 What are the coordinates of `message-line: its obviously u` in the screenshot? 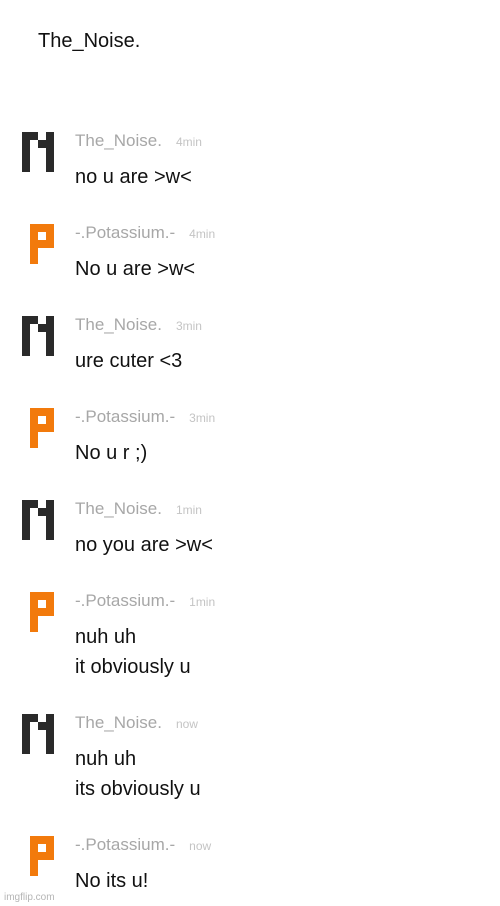 It's located at (138, 789).